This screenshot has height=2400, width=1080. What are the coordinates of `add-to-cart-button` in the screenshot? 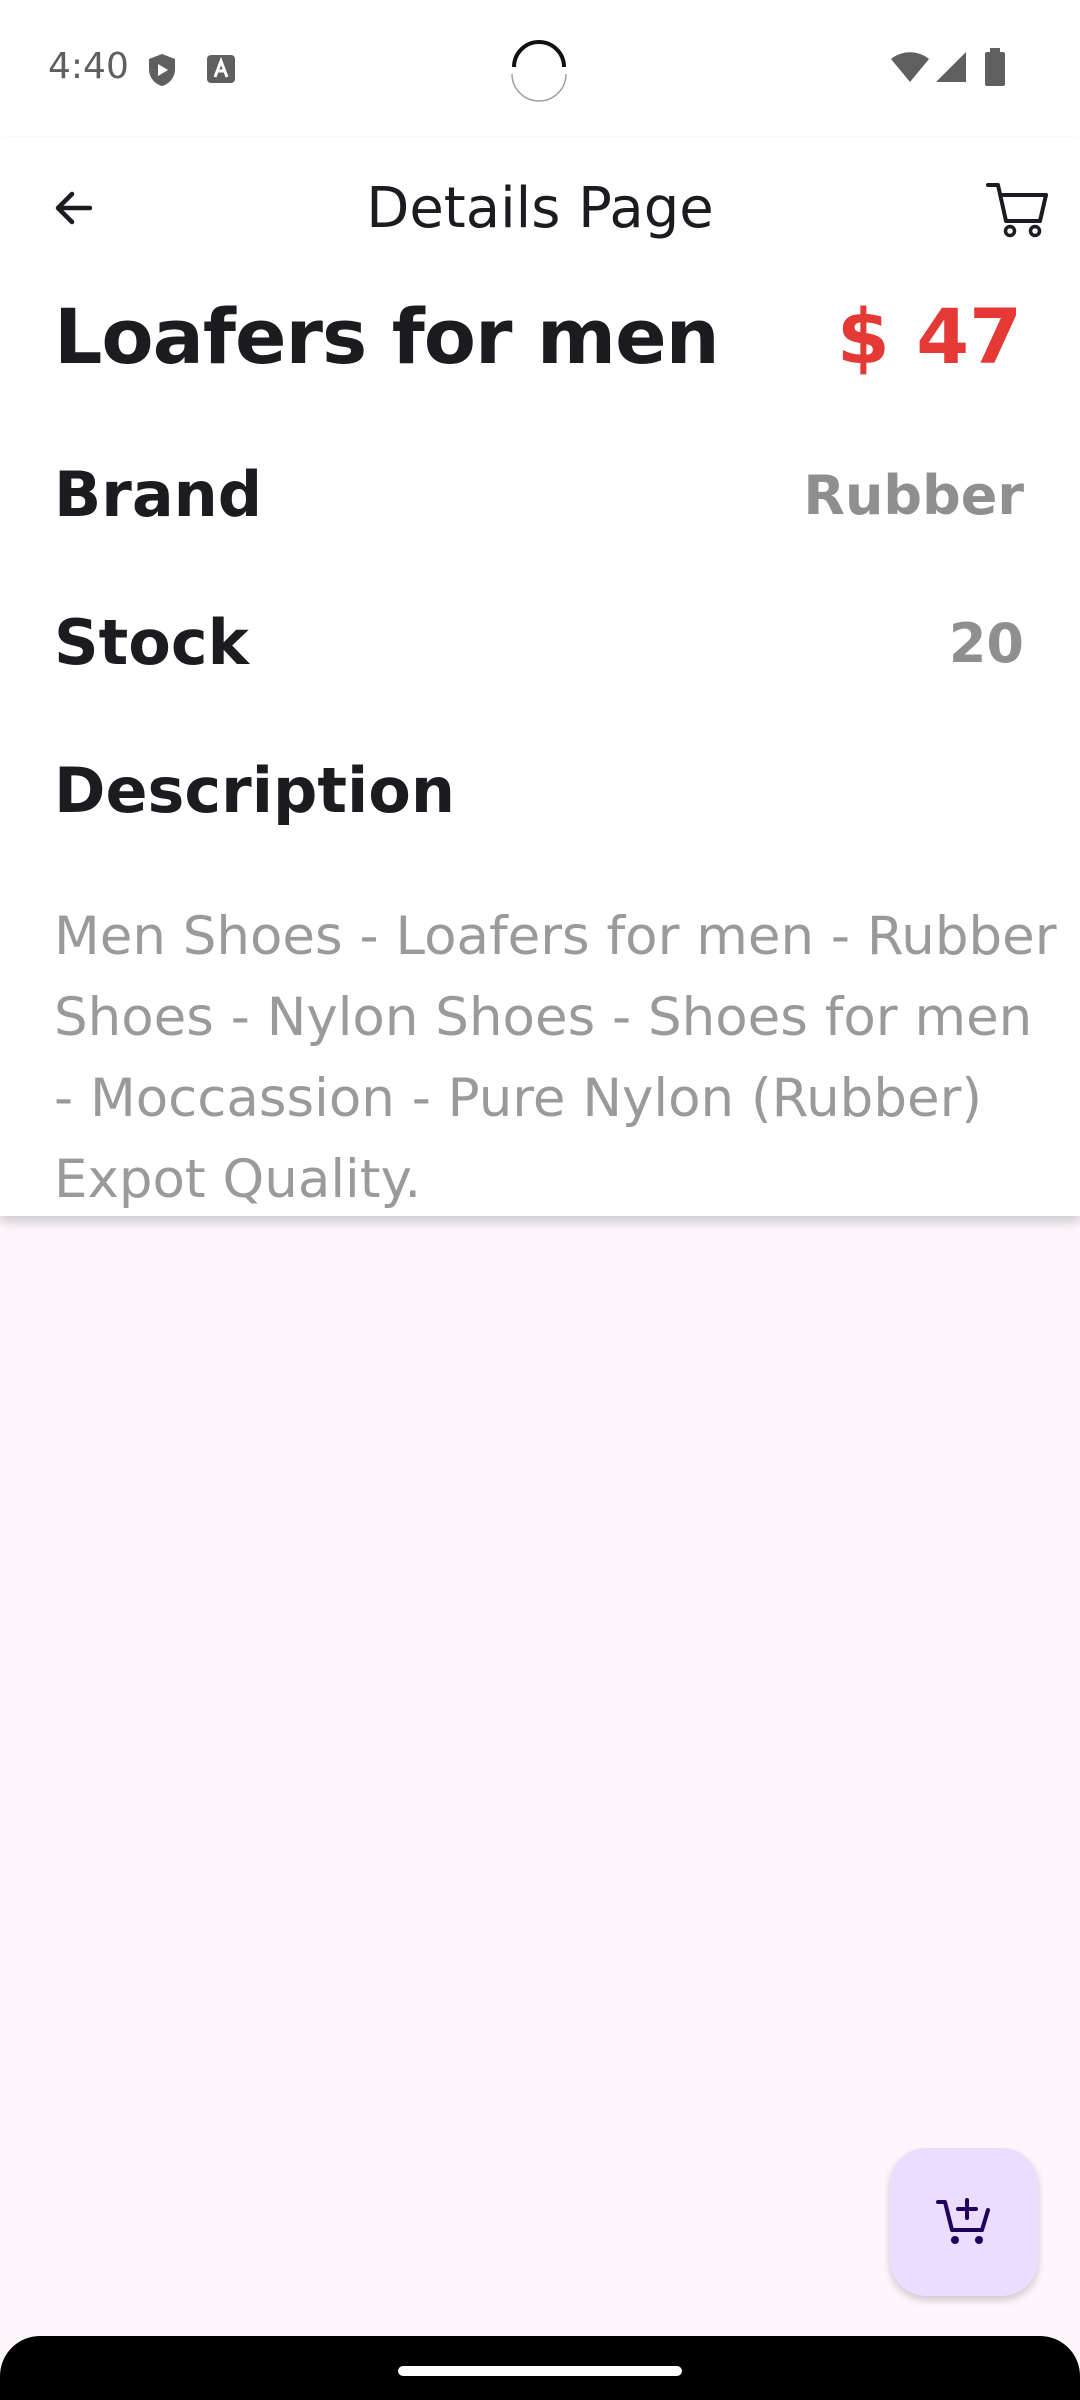 It's located at (964, 2222).